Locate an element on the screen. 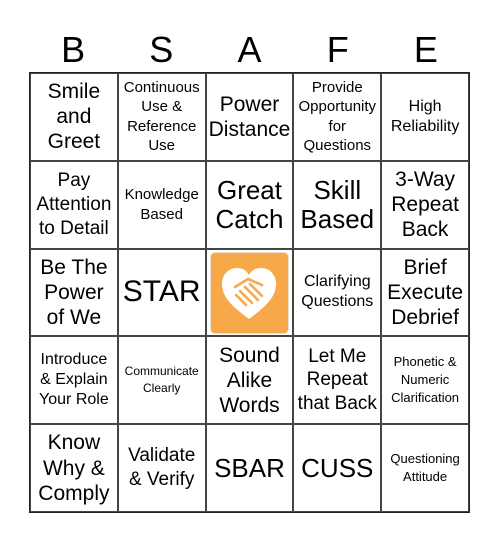 Image resolution: width=500 pixels, height=544 pixels. bingo-cell: Sound Alike Words is located at coordinates (249, 380).